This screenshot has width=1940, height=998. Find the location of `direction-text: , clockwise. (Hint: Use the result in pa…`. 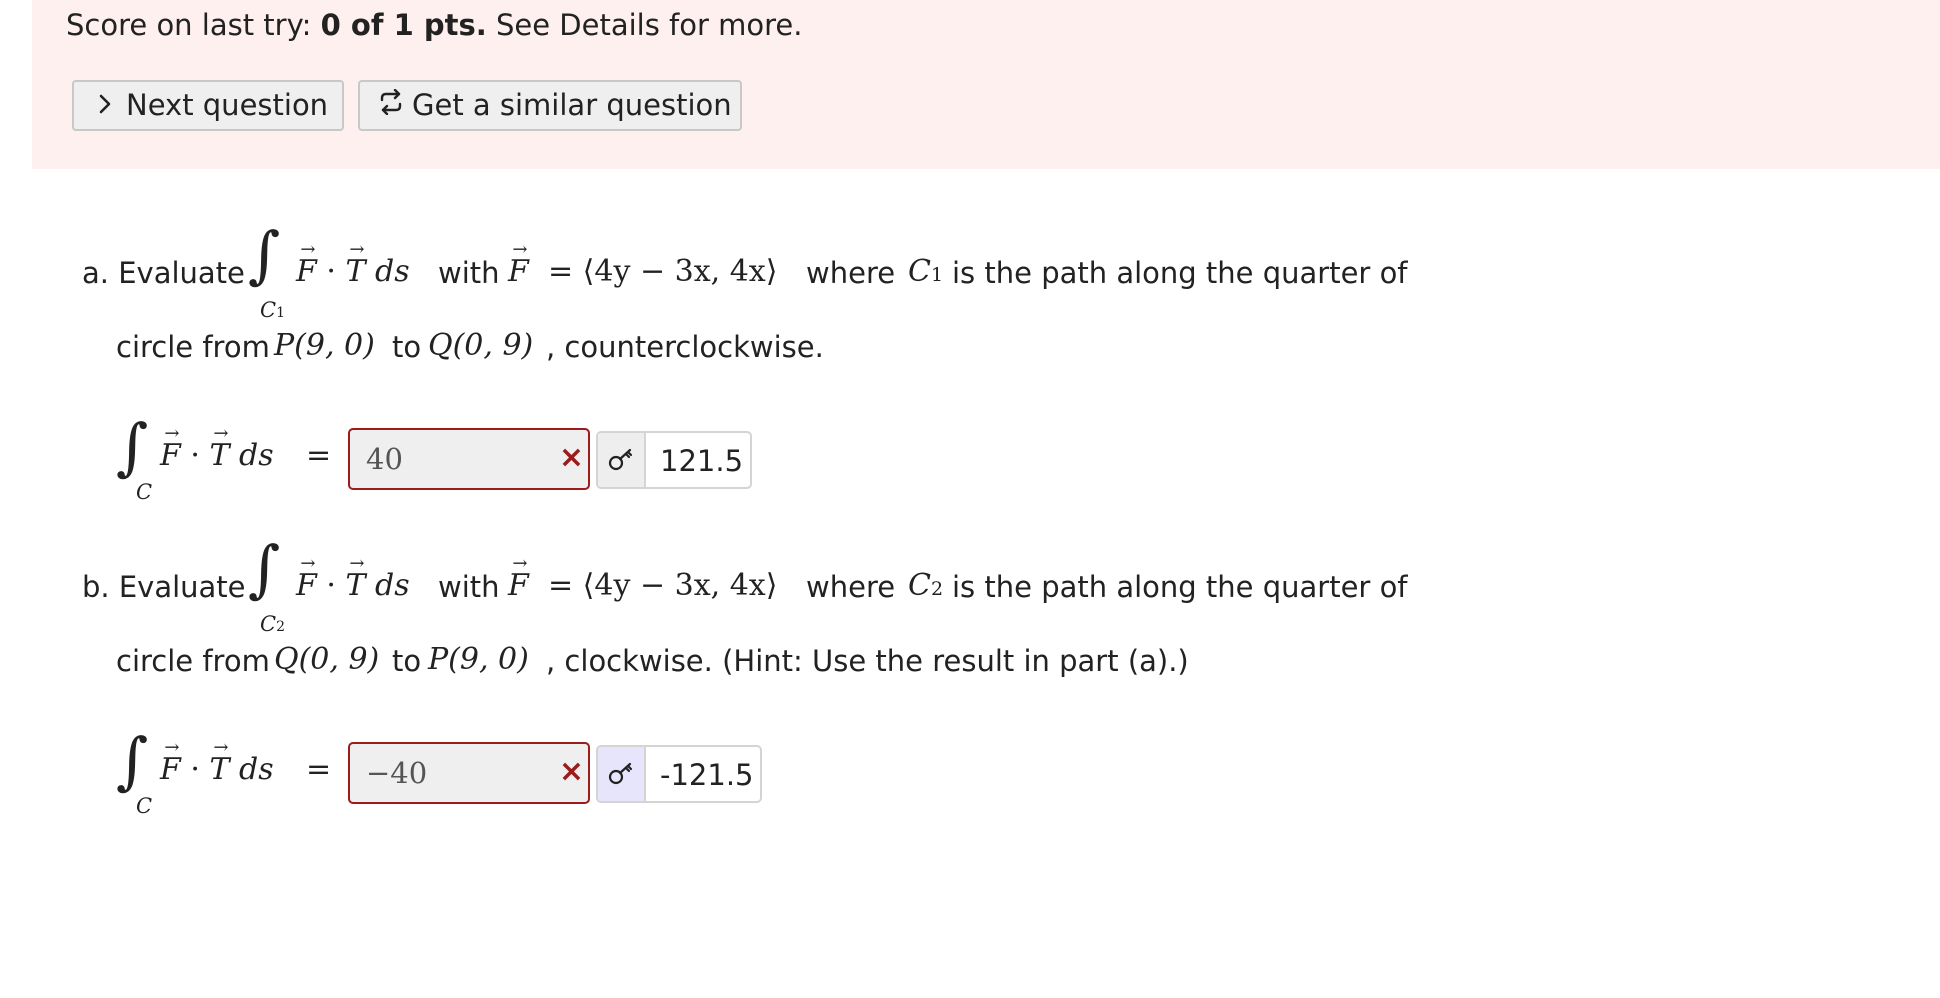

direction-text: , clockwise. (Hint: Use the result in pa… is located at coordinates (867, 661).